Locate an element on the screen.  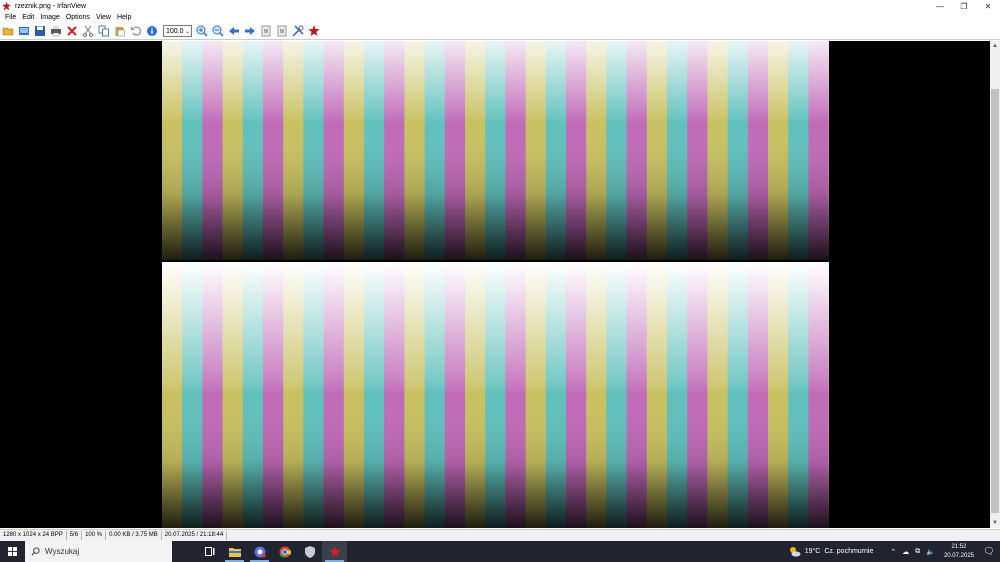
print-button is located at coordinates (56, 31).